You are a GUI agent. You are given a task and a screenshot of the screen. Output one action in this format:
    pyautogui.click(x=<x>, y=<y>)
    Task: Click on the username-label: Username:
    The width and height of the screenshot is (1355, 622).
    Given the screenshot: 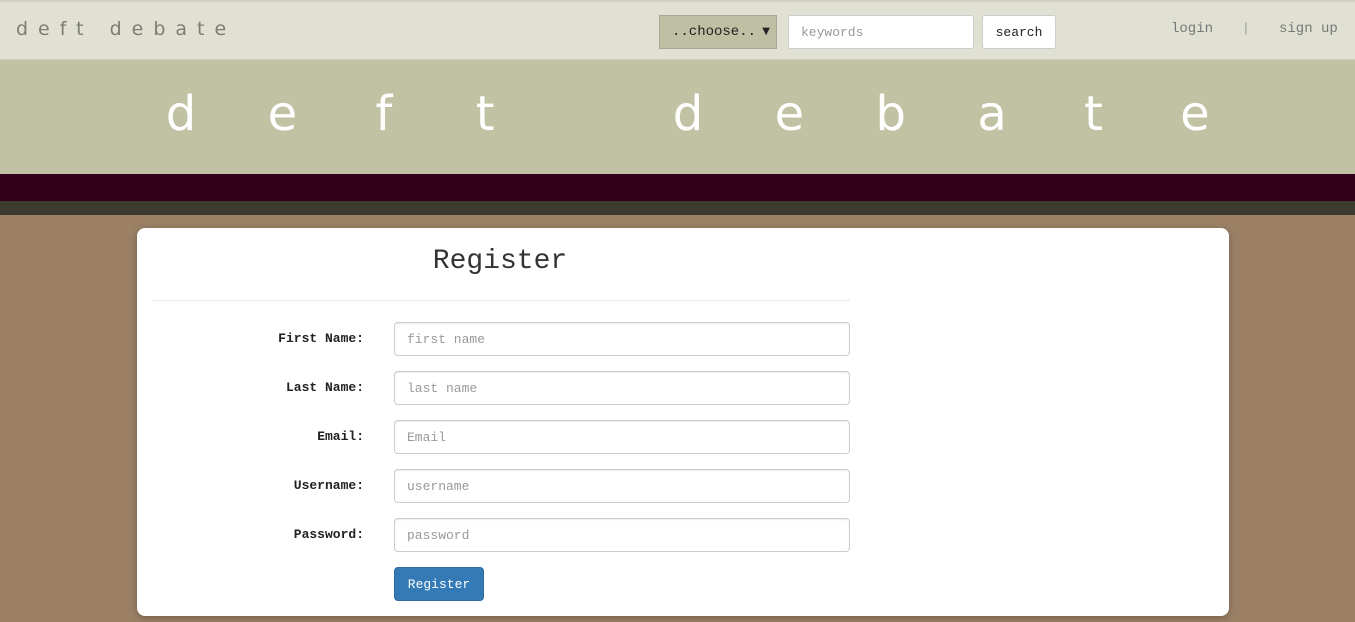 What is the action you would take?
    pyautogui.click(x=328, y=485)
    